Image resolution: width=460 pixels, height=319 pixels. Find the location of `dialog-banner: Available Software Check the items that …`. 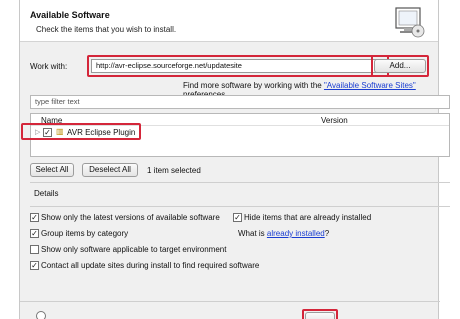

dialog-banner: Available Software Check the items that … is located at coordinates (229, 21).